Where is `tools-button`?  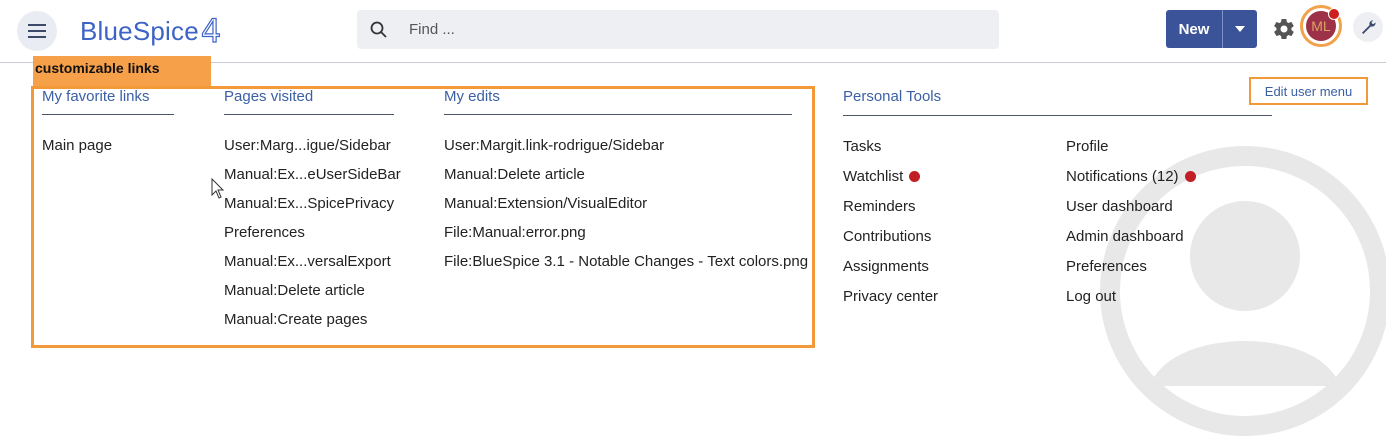 tools-button is located at coordinates (1368, 27).